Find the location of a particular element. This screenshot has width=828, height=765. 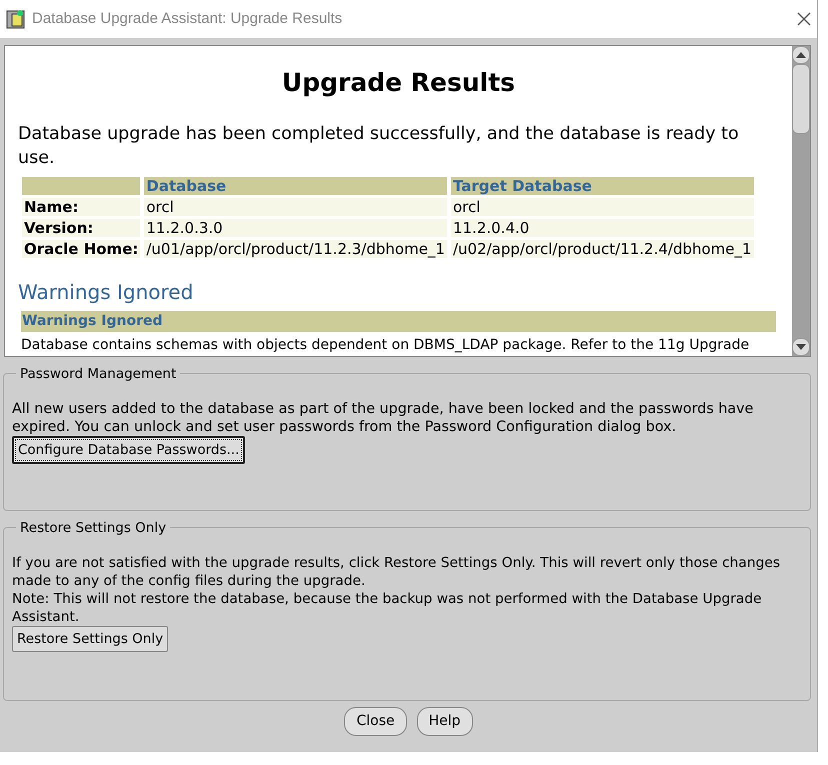

column-header: Database is located at coordinates (295, 185).